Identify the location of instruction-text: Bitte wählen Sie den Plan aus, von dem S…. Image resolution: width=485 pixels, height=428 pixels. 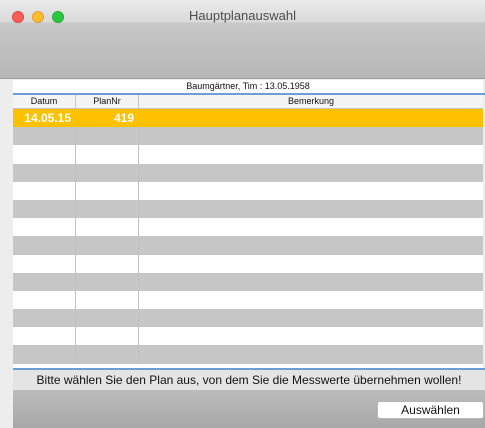
(249, 380).